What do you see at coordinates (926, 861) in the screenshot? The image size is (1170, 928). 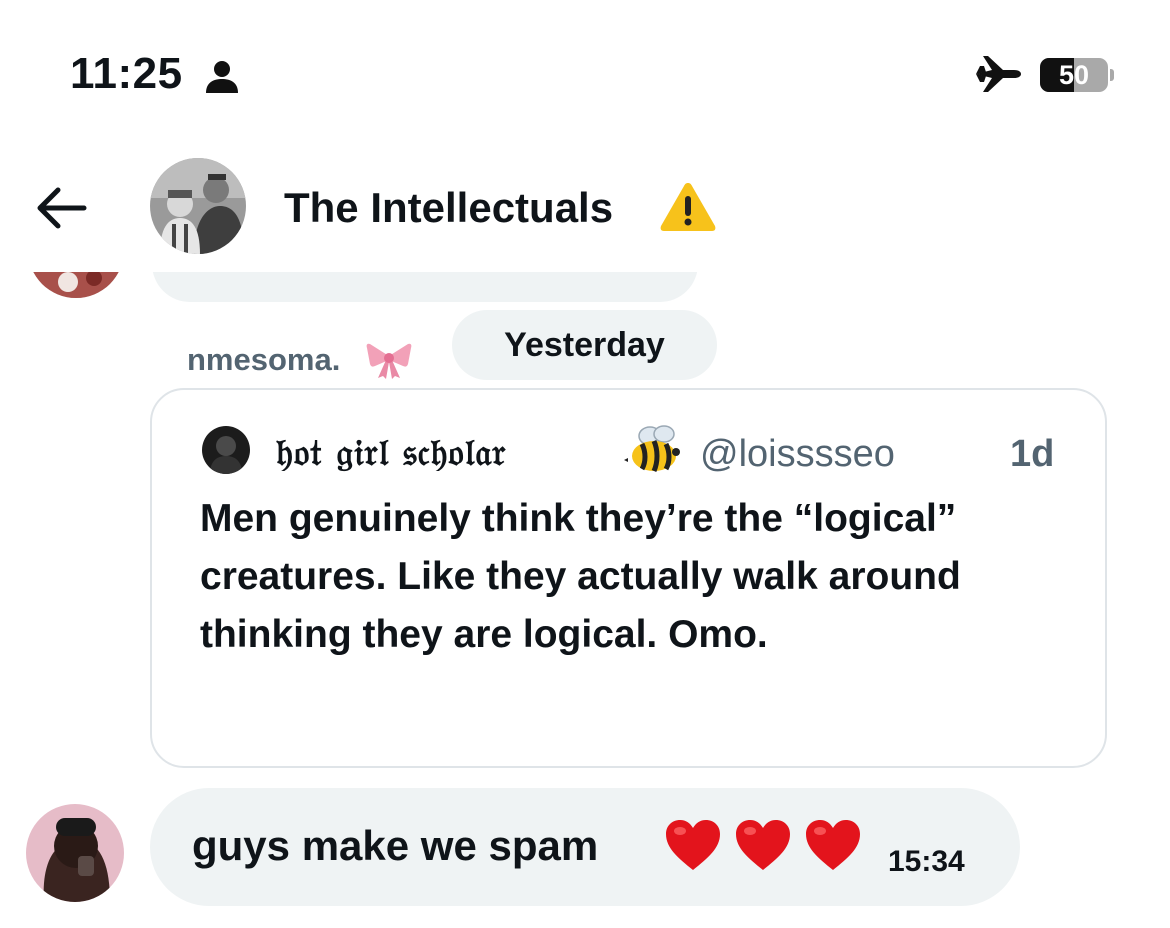 I see `message-time: 15:34` at bounding box center [926, 861].